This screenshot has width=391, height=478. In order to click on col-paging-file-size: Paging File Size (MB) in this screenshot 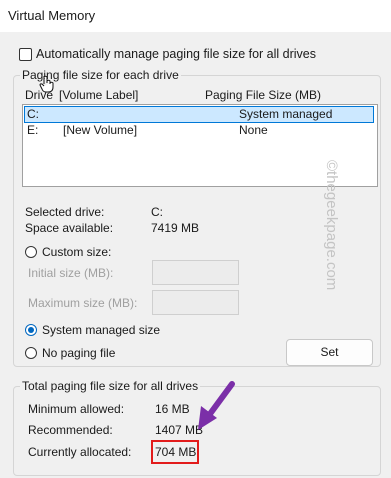, I will do `click(263, 95)`.